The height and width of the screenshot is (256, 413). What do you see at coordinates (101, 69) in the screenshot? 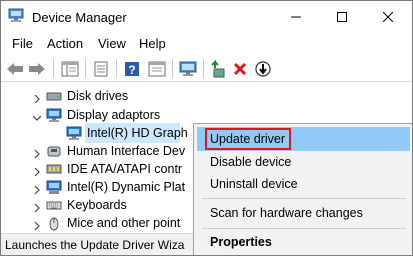
I see `properties-sheet-icon` at bounding box center [101, 69].